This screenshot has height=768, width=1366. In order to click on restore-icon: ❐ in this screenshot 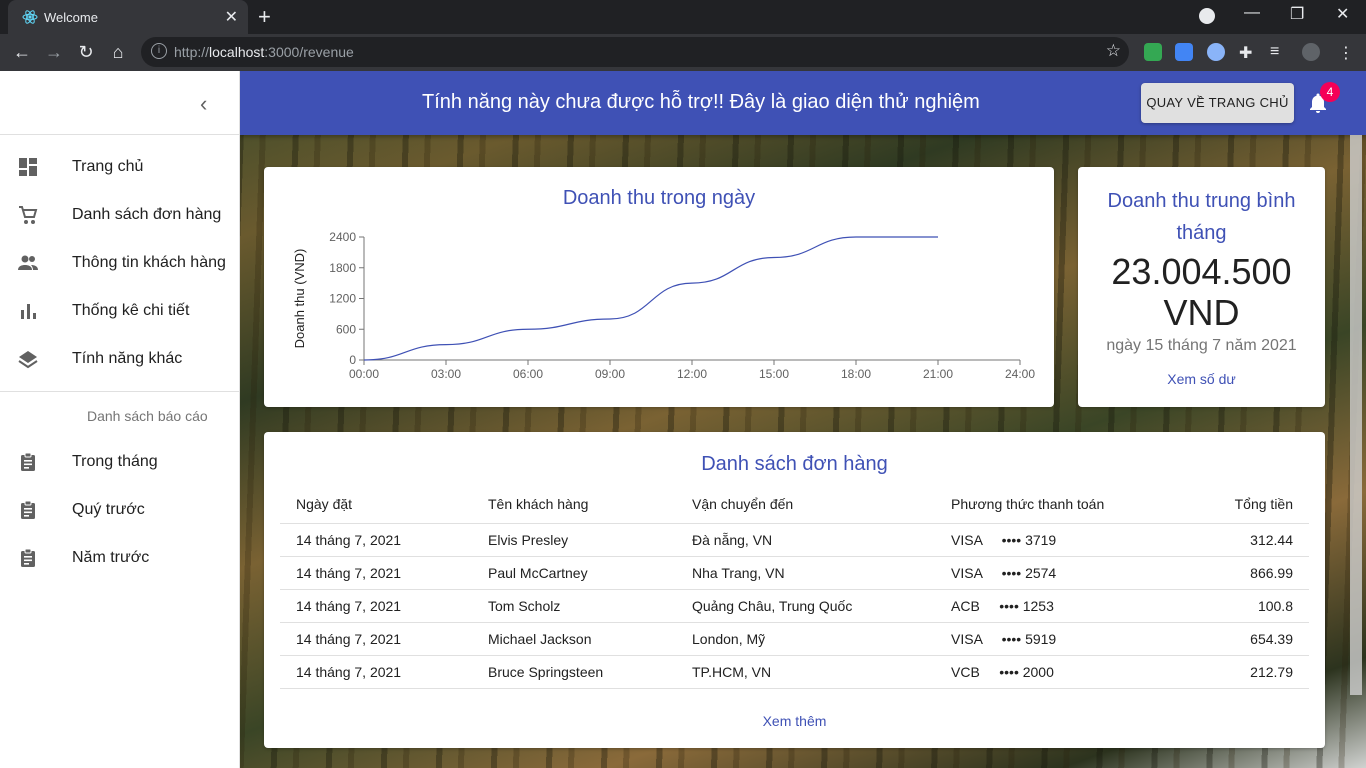, I will do `click(1297, 14)`.